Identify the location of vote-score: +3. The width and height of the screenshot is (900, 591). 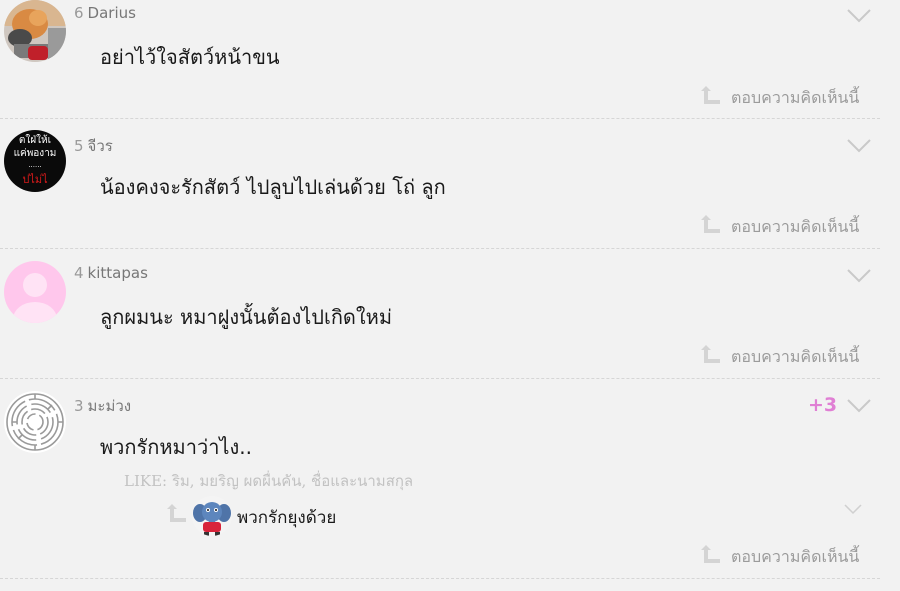
(823, 405).